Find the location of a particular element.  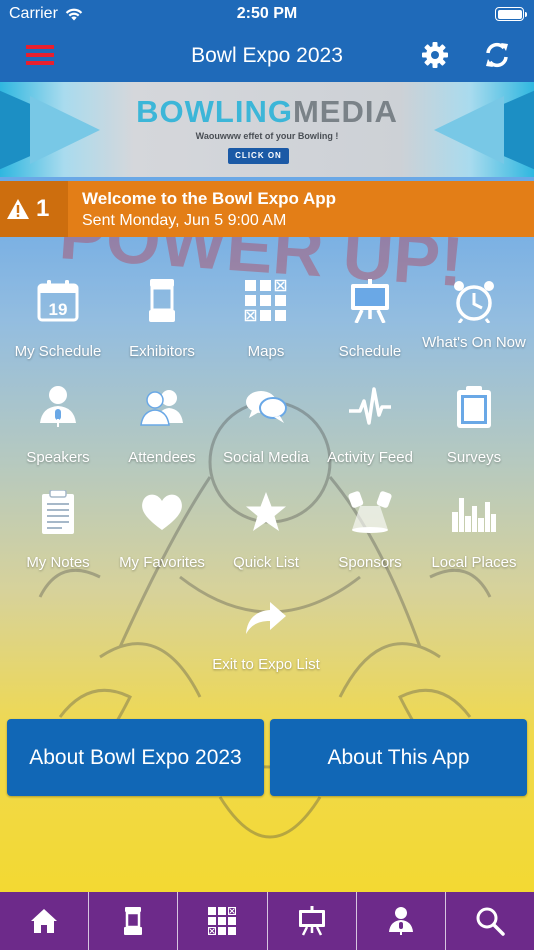

alarm-clock-icon is located at coordinates (474, 302).